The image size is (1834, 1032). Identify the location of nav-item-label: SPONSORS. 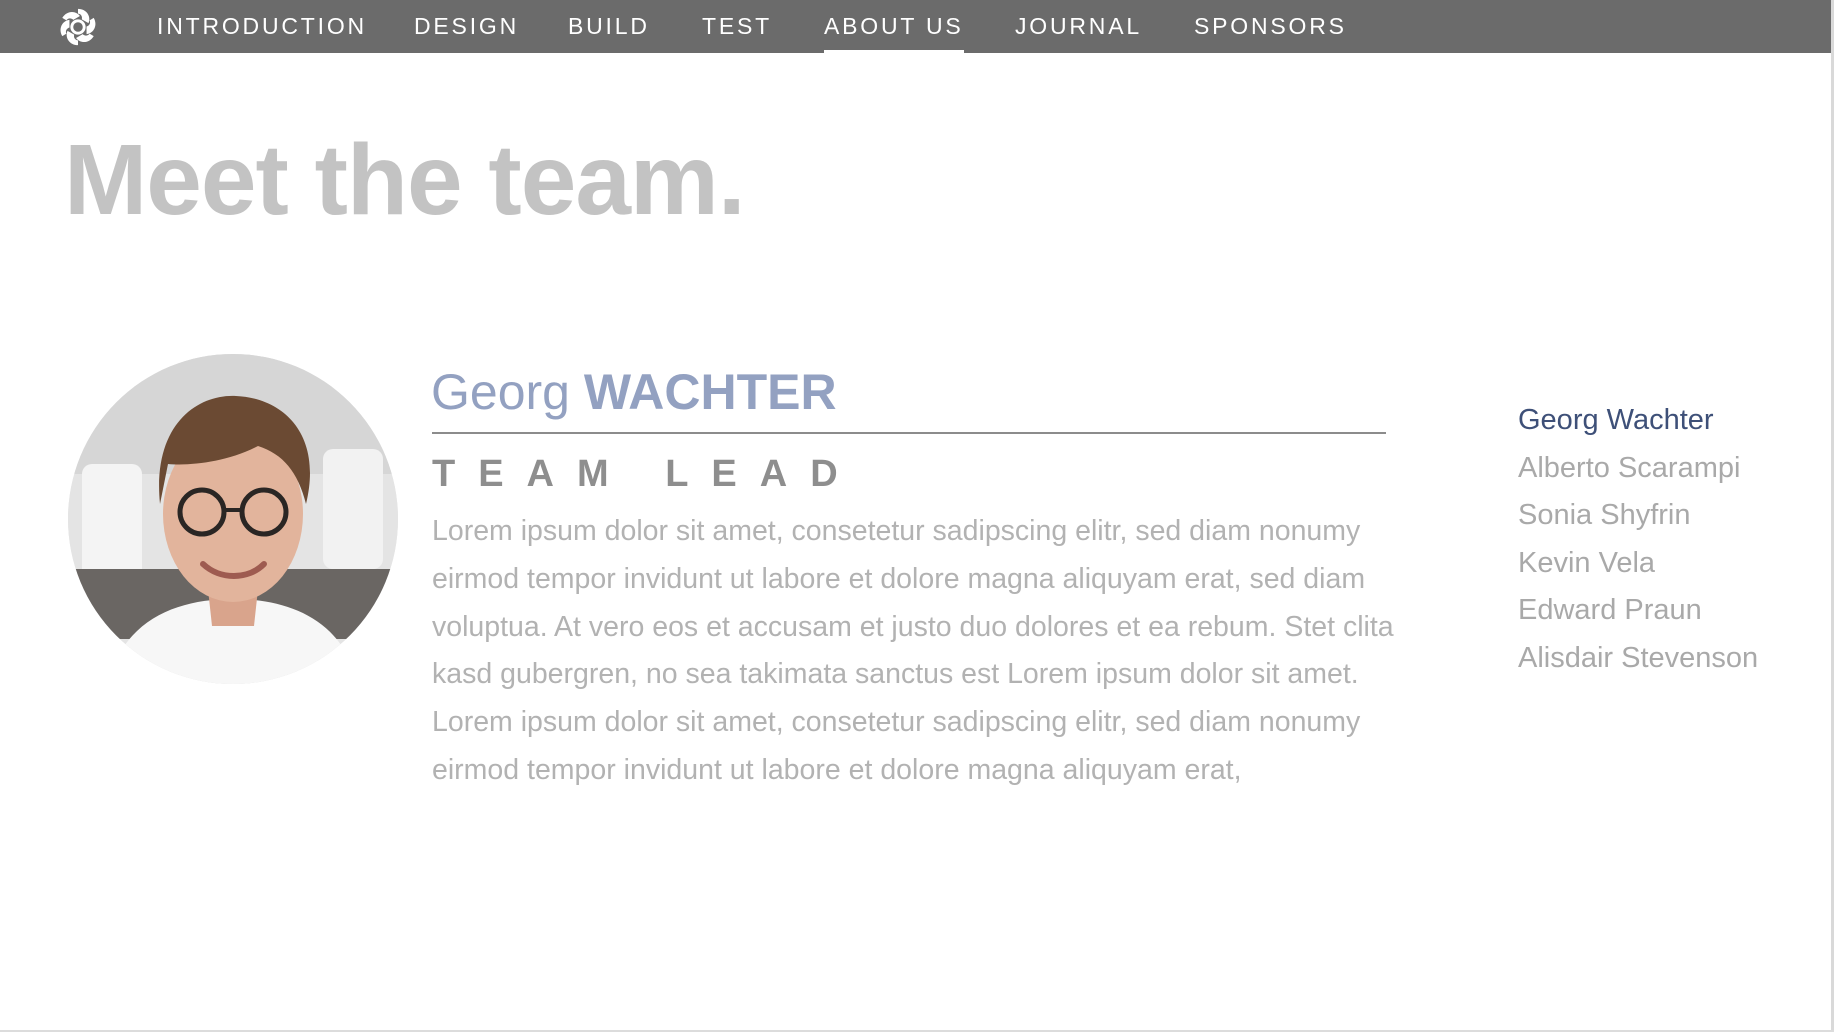
(1270, 26).